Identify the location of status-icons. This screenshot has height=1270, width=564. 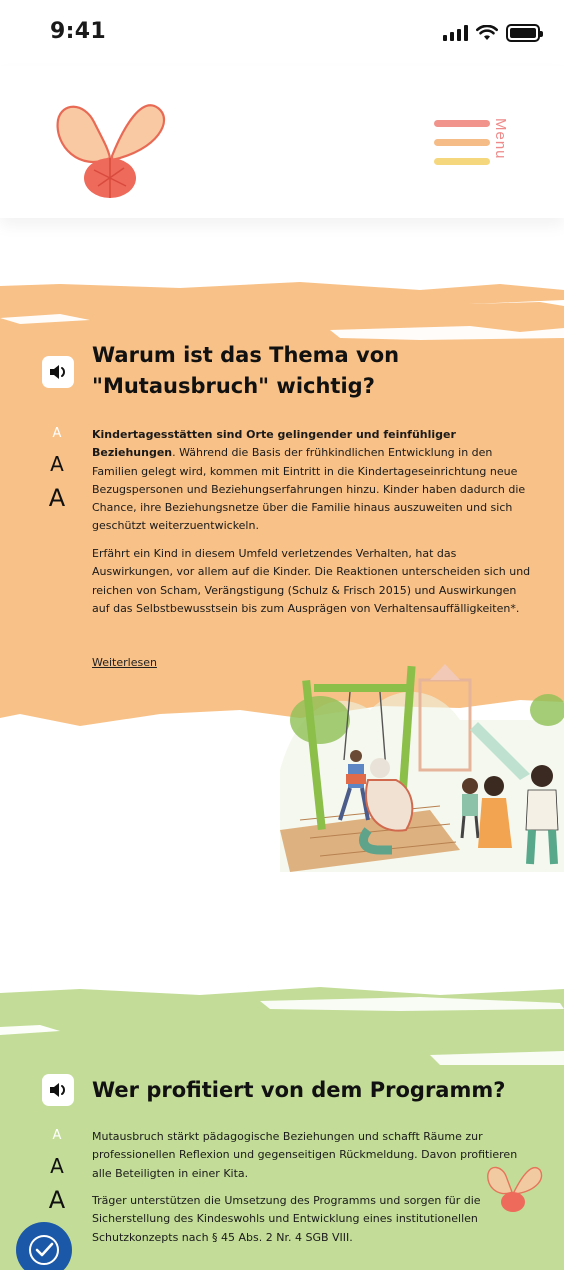
(493, 33).